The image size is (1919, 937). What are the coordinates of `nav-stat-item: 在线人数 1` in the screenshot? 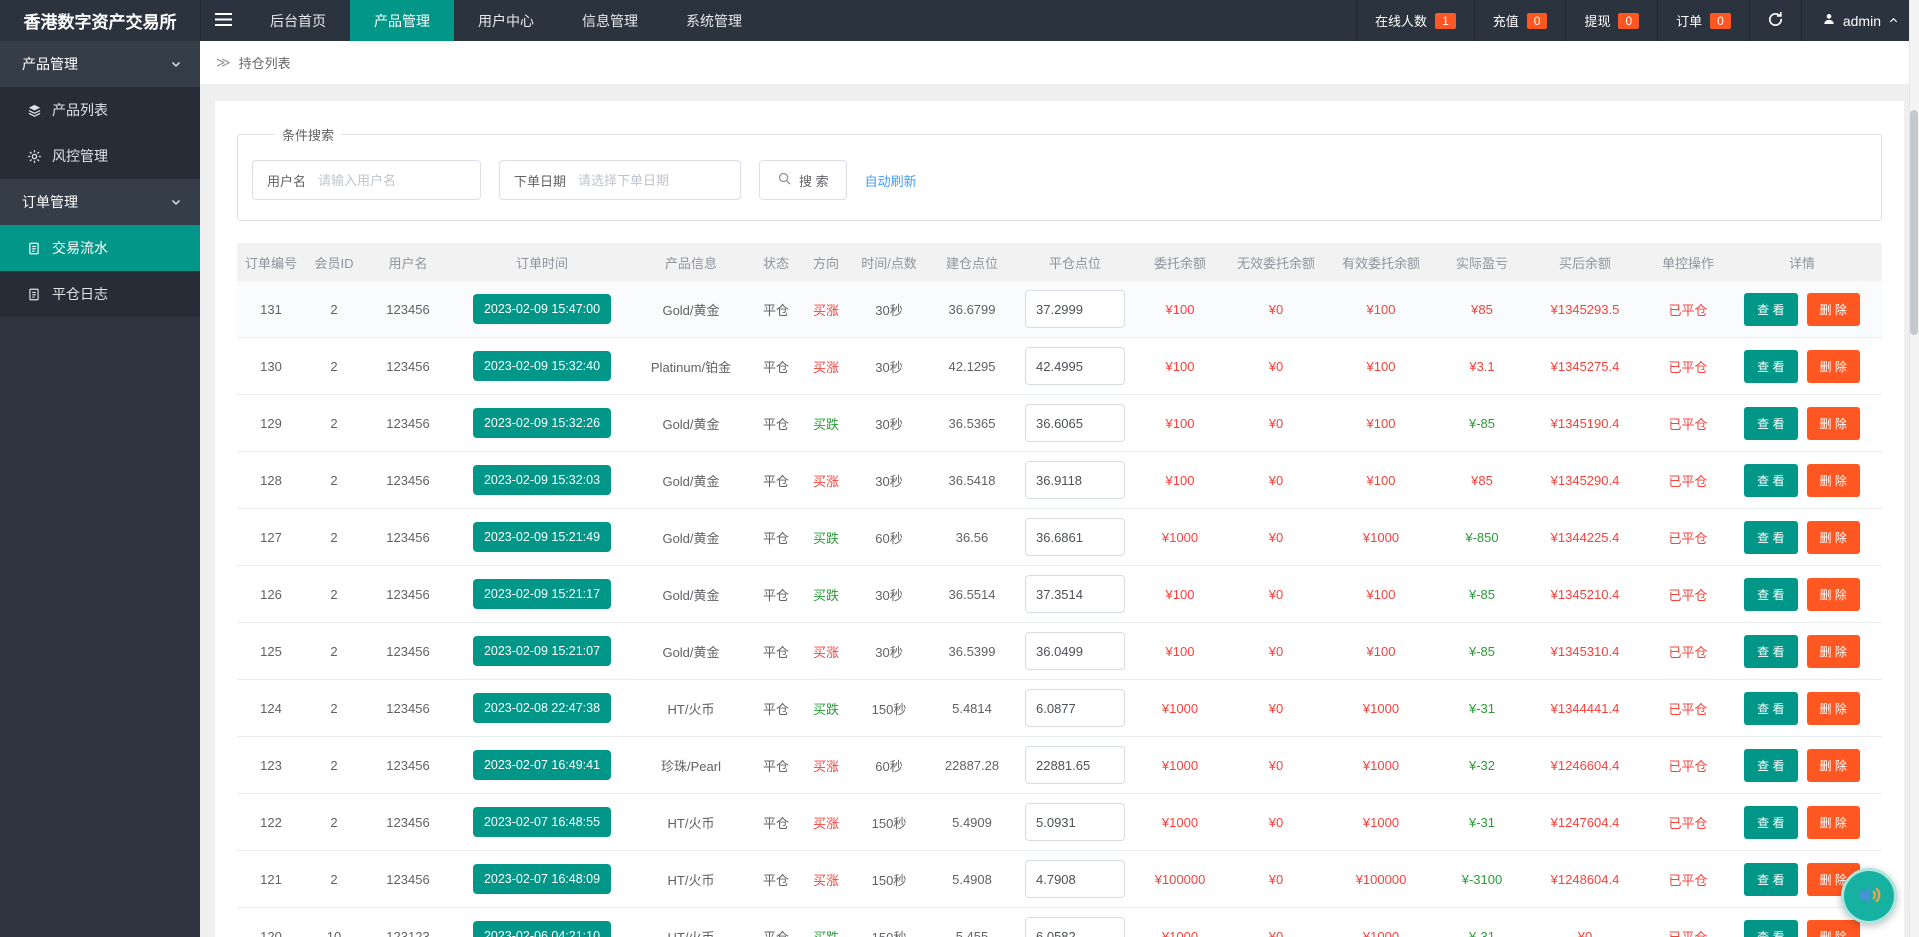 It's located at (1415, 20).